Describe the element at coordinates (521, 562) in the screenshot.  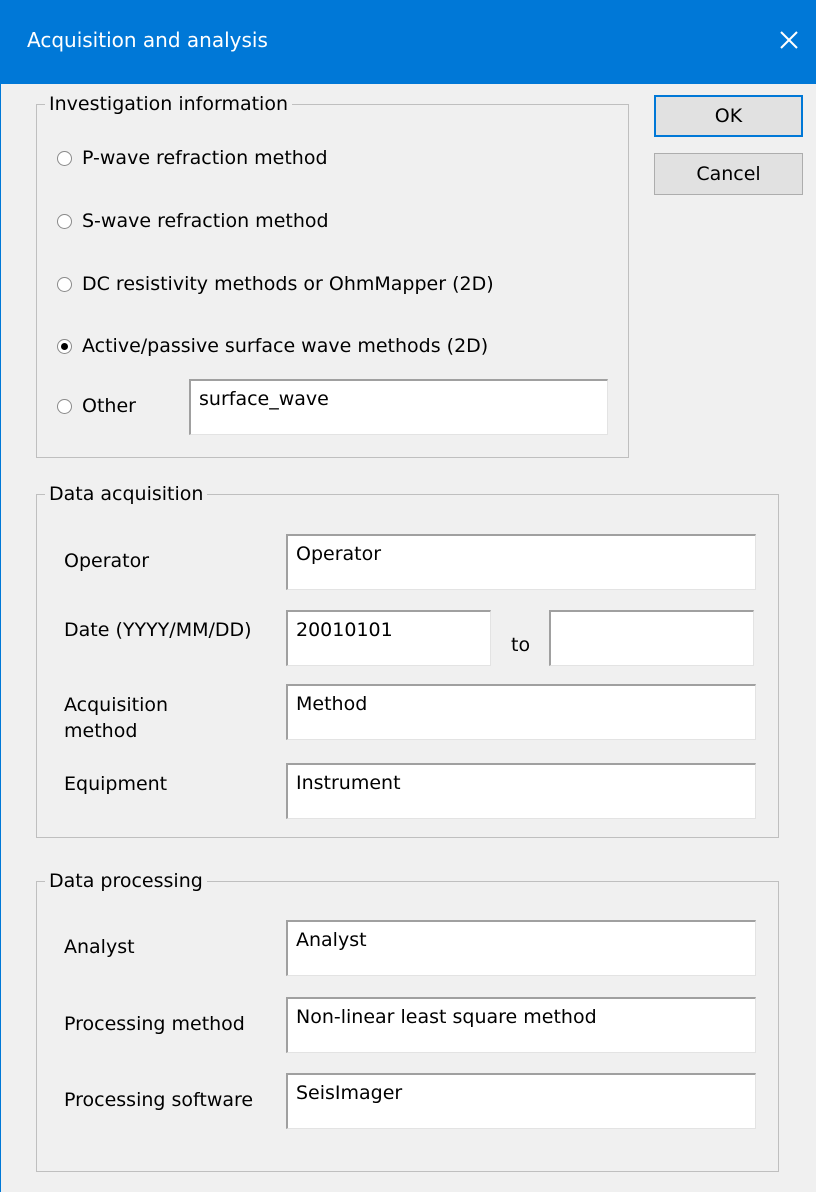
I see `operator-input: Operator` at that location.